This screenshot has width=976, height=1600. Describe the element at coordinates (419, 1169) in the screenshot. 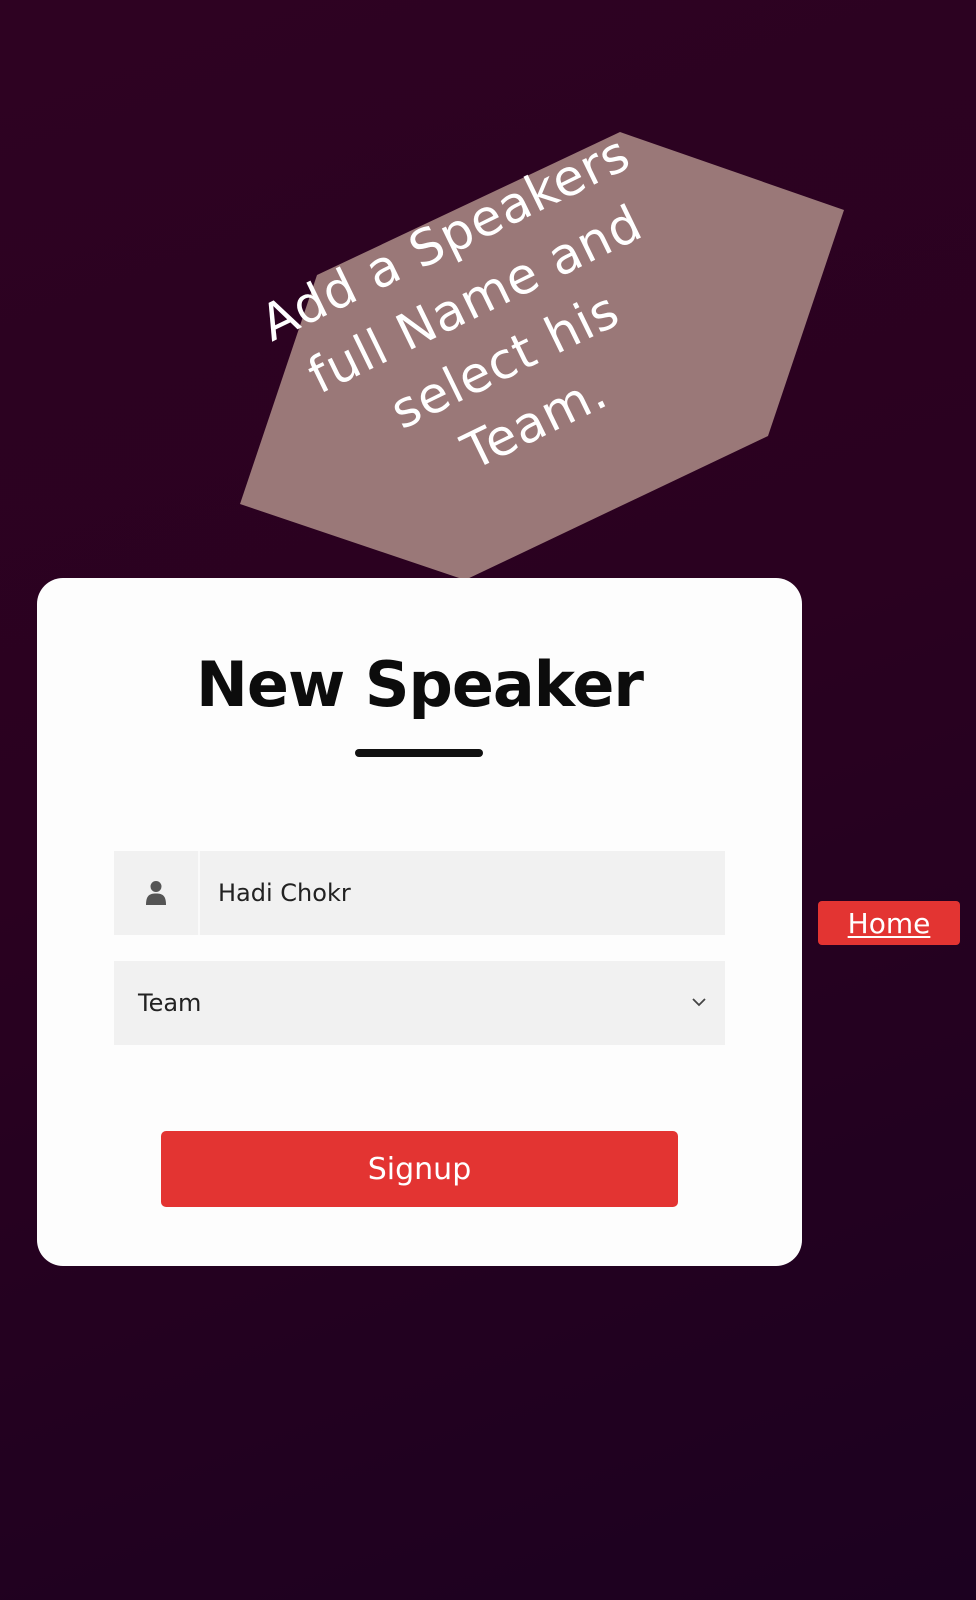

I see `signup-button: Signup` at that location.